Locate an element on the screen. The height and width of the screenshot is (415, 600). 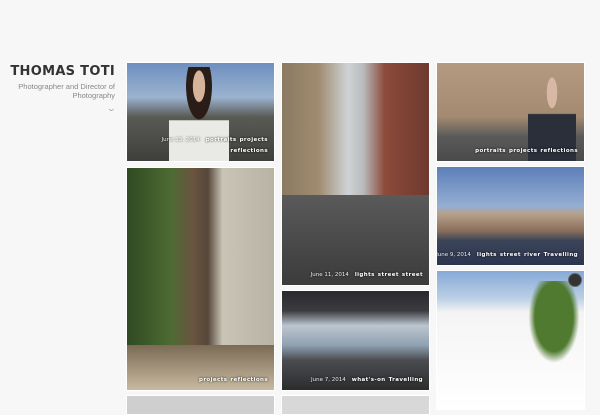
photo-tile-river: June 9, 2014 lights street river Travelling is located at coordinates (510, 216).